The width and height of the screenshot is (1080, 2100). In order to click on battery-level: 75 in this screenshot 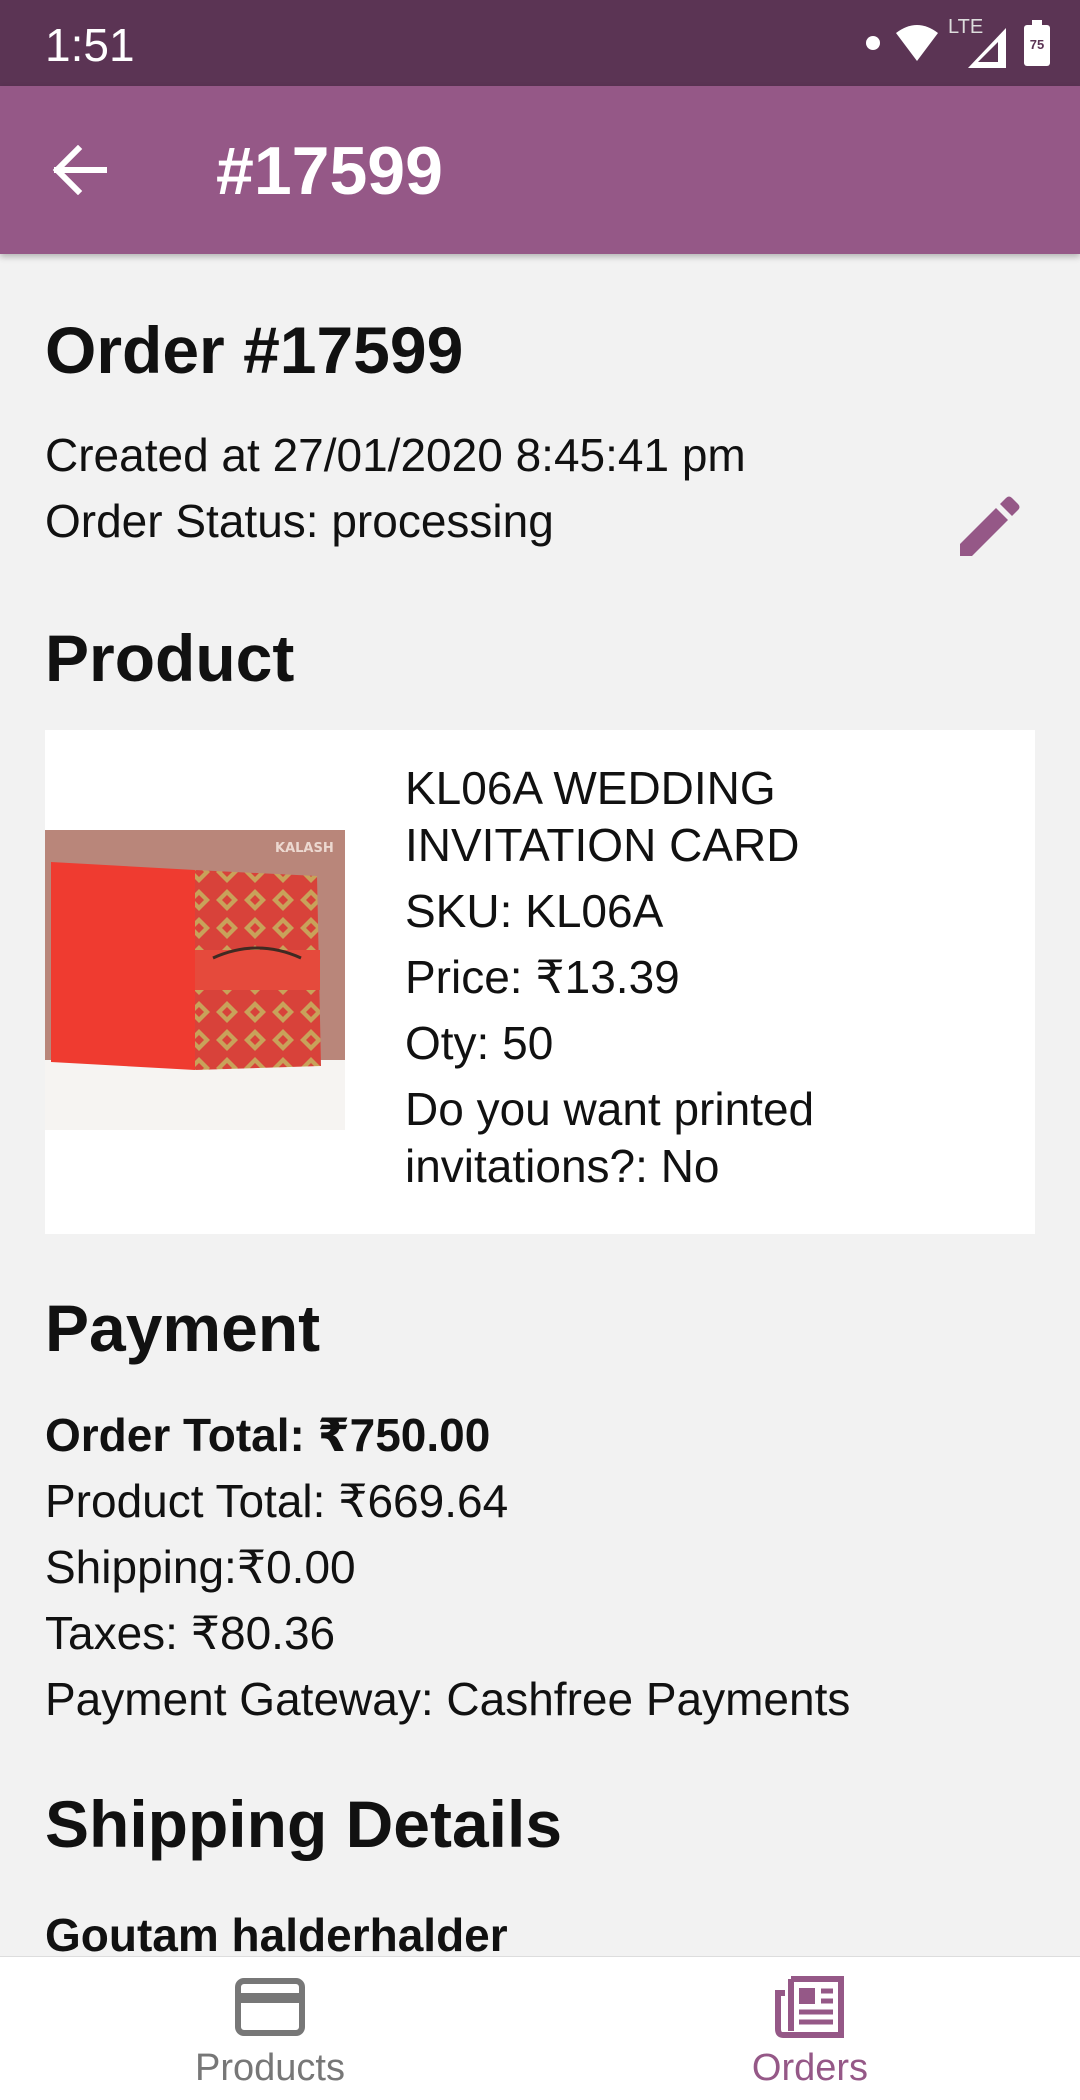, I will do `click(1037, 44)`.